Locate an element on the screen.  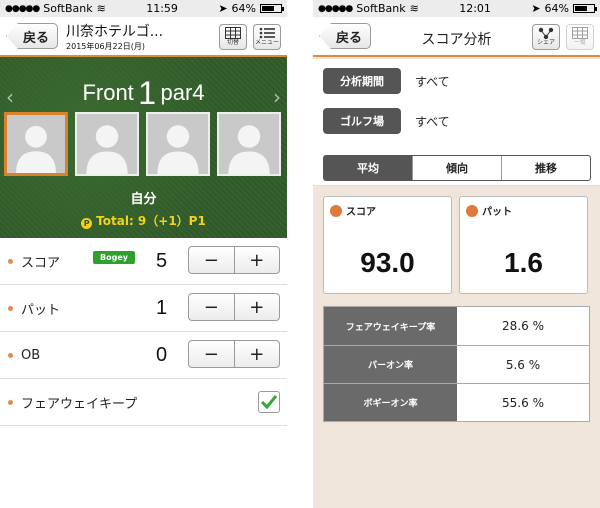
player-list is located at coordinates (142, 144).